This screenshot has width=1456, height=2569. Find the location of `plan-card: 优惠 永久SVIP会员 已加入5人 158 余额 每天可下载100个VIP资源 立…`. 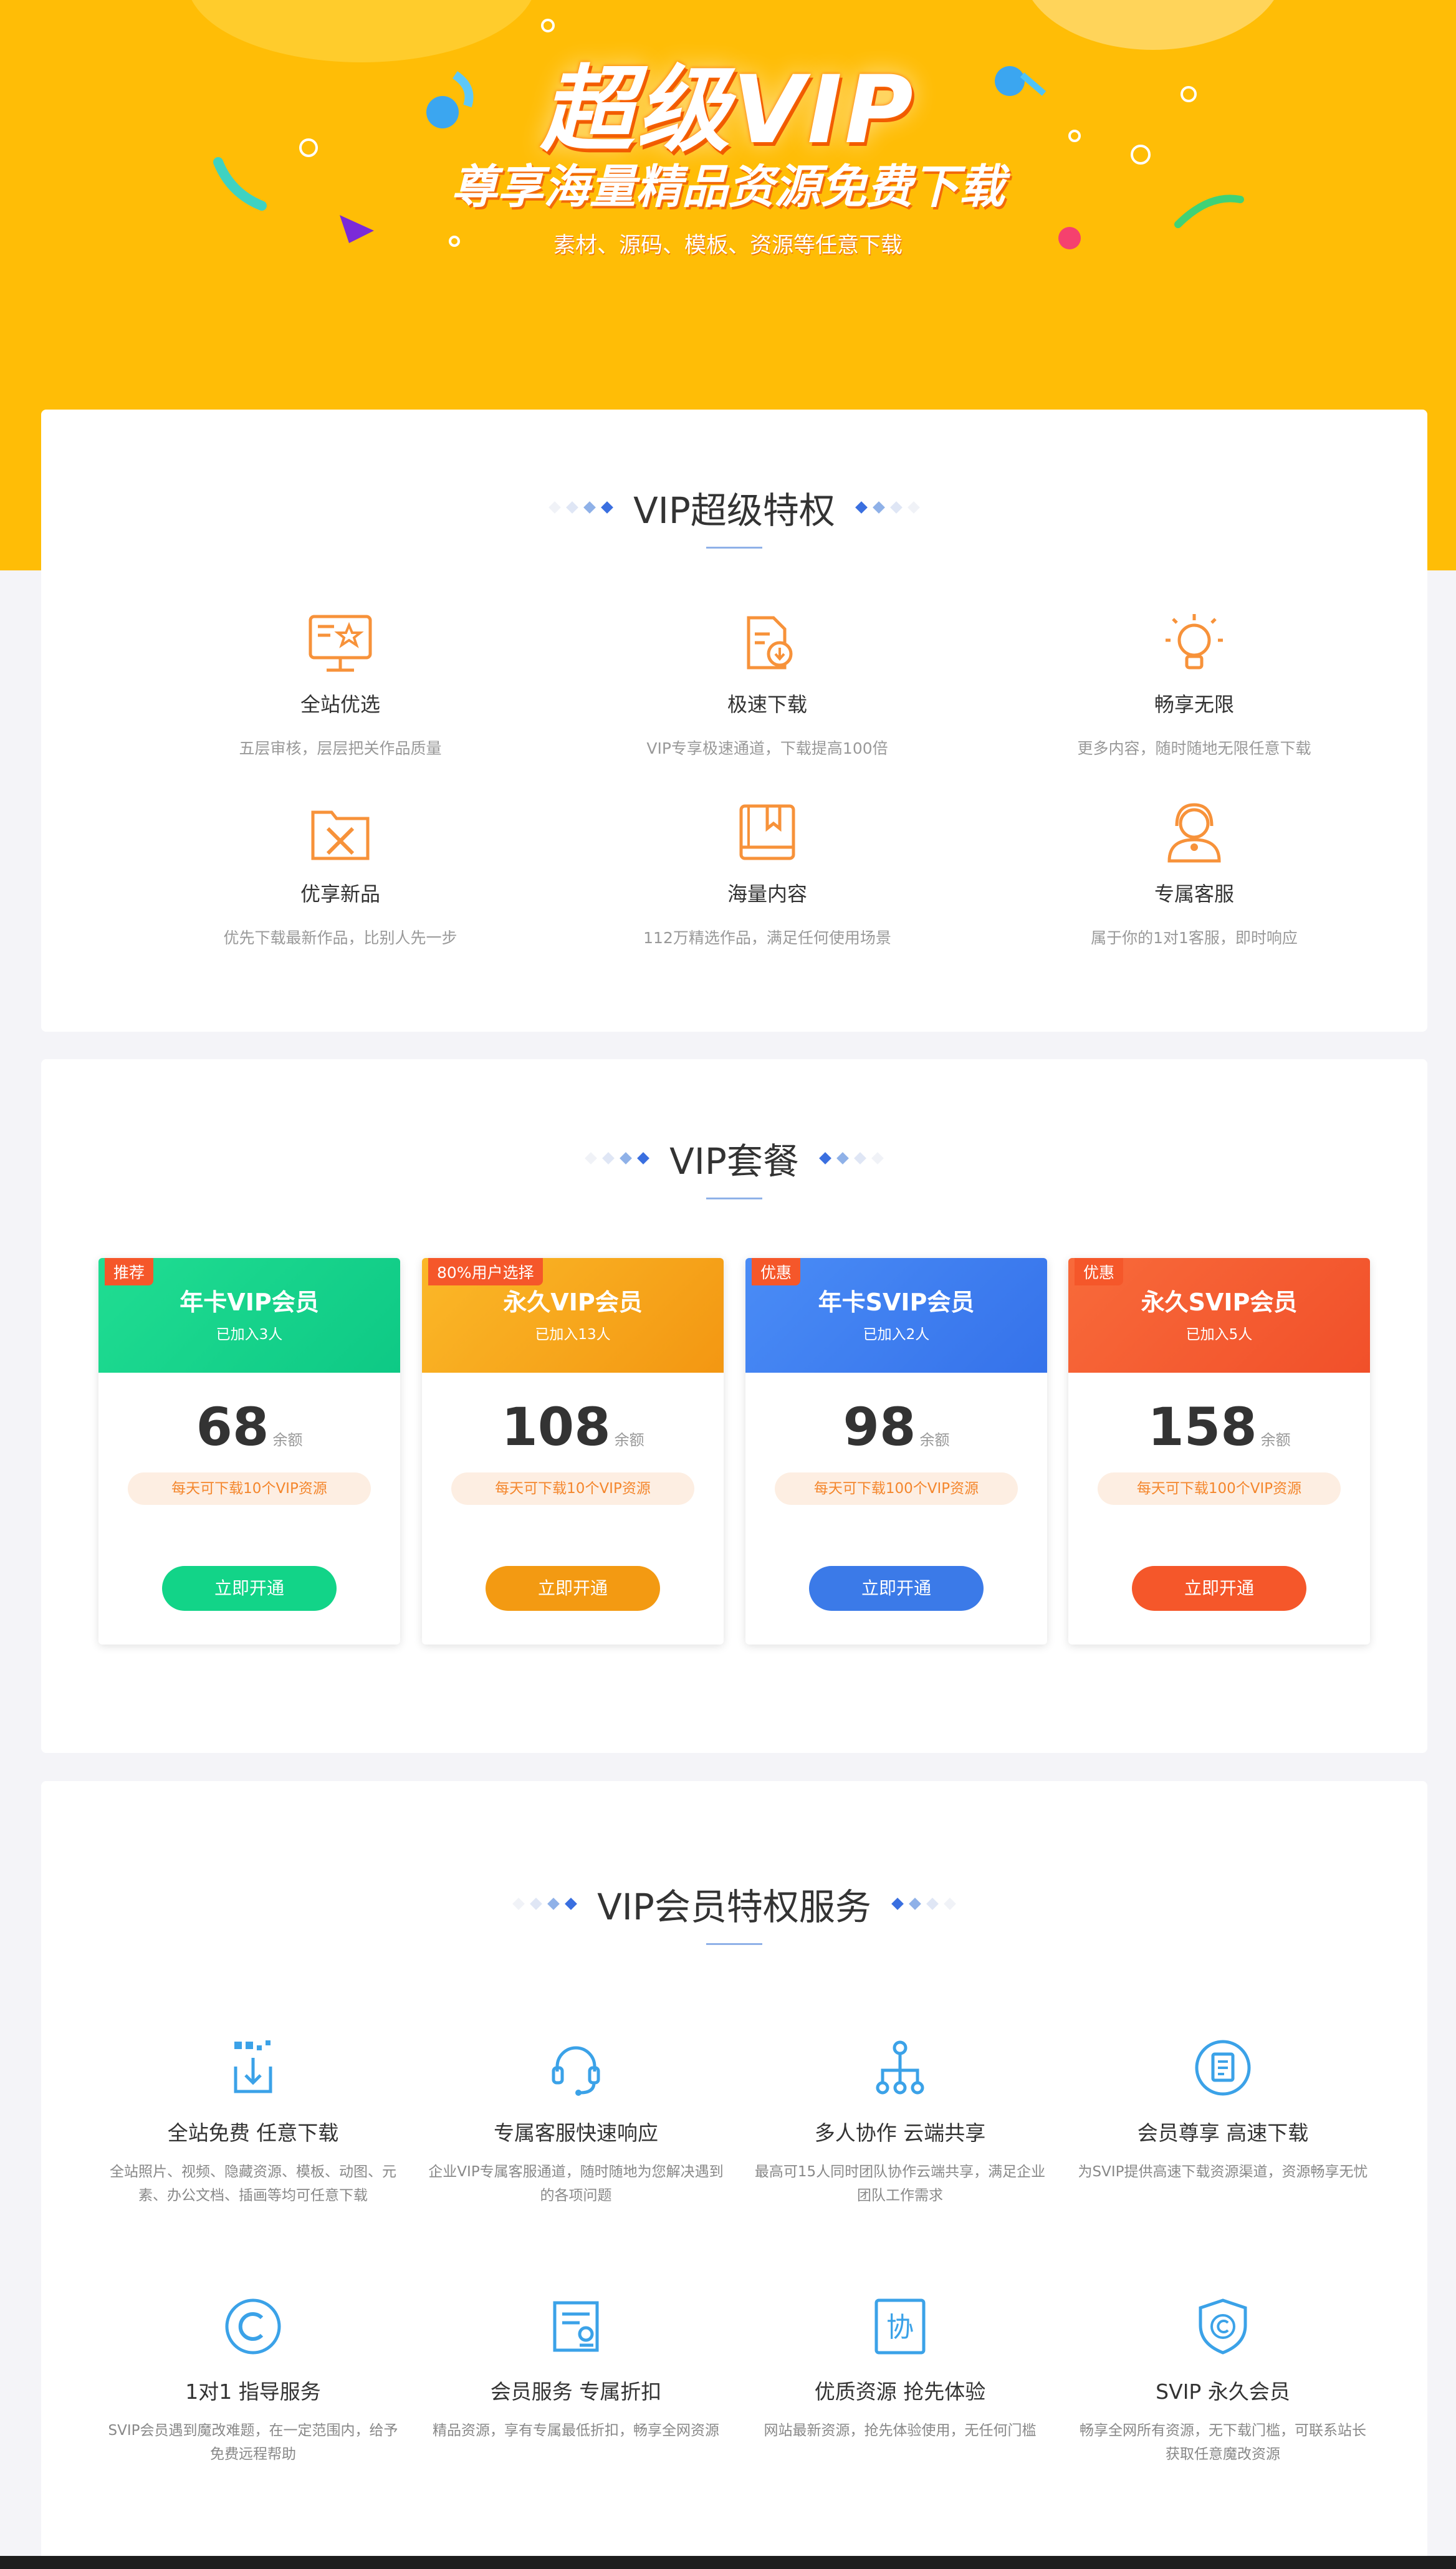

plan-card: 优惠 永久SVIP会员 已加入5人 158 余额 每天可下载100个VIP资源 立… is located at coordinates (1219, 1451).